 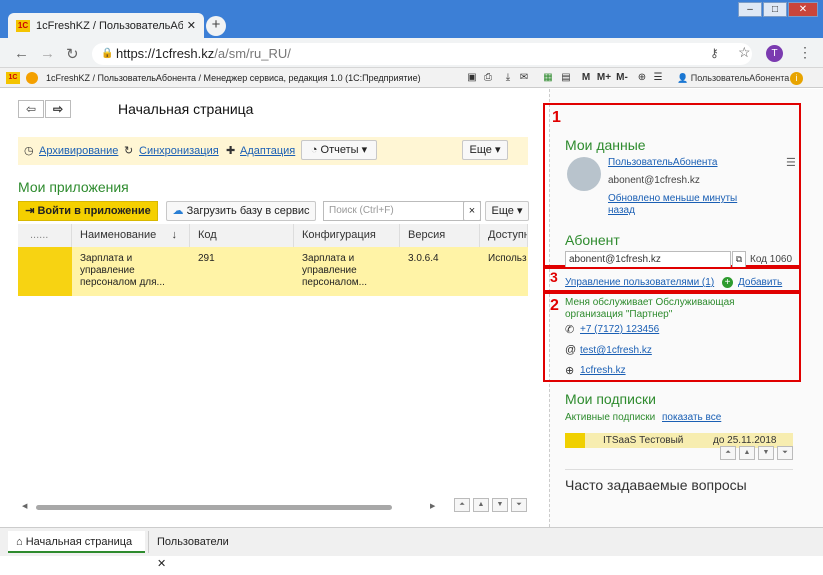 What do you see at coordinates (314, 150) in the screenshot?
I see `pie-icon: ◔` at bounding box center [314, 150].